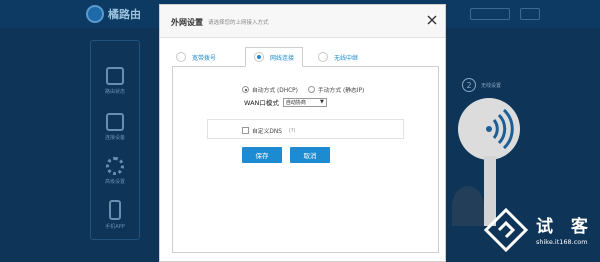  I want to click on header-control-small, so click(530, 14).